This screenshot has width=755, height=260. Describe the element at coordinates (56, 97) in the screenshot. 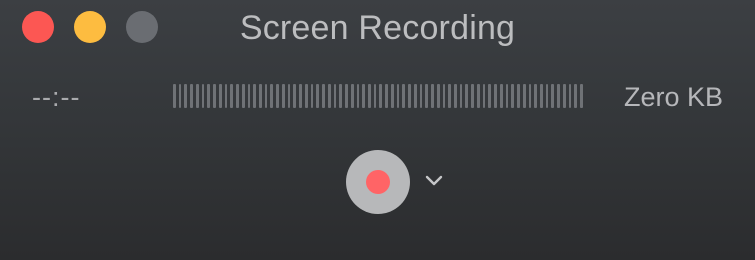

I see `elapsed-time: --:--` at that location.